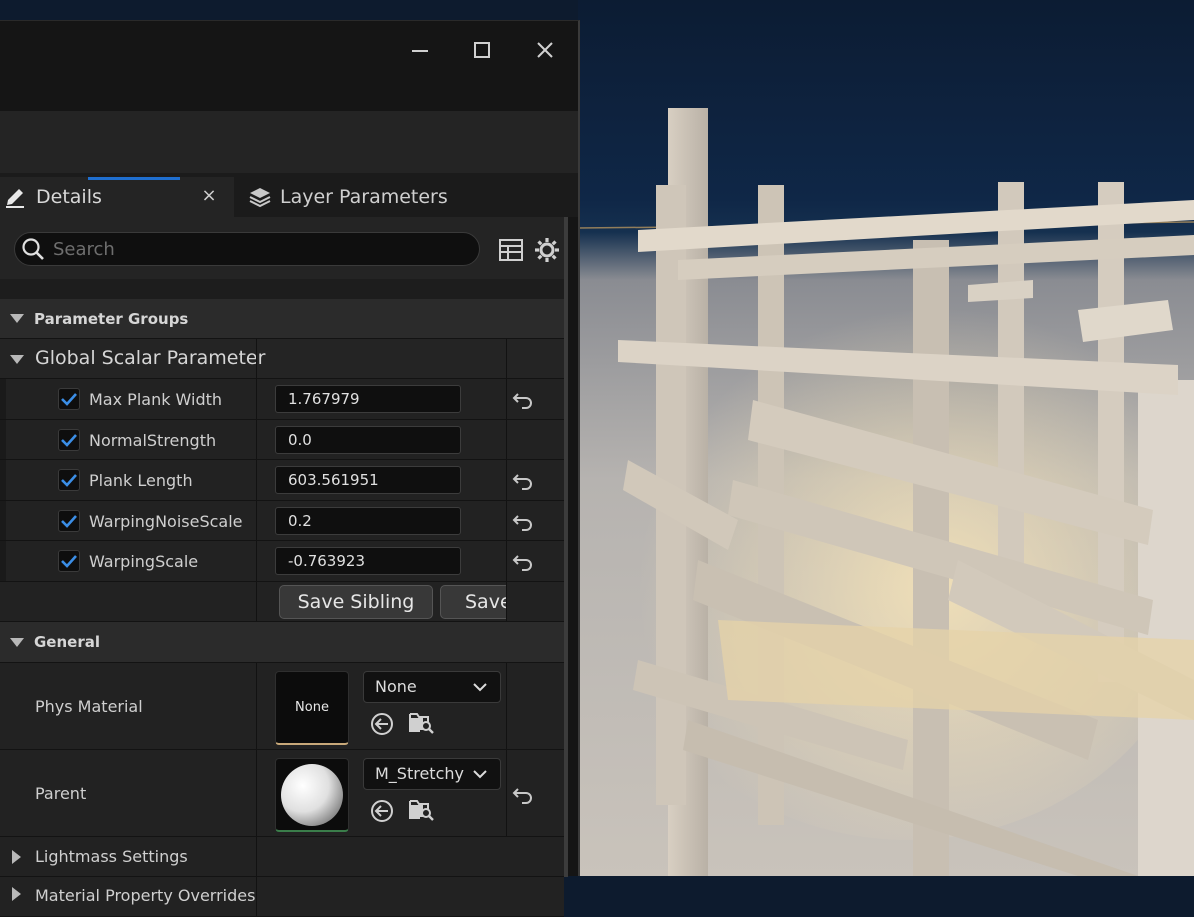 This screenshot has width=1194, height=917. What do you see at coordinates (356, 602) in the screenshot?
I see `save-sibling-button: Save Sibling` at bounding box center [356, 602].